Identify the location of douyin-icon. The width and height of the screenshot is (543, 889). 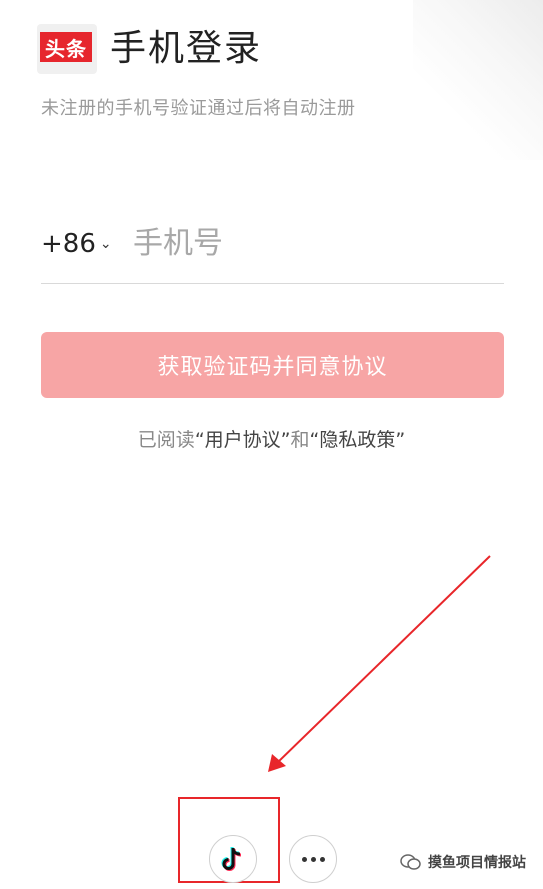
(231, 858).